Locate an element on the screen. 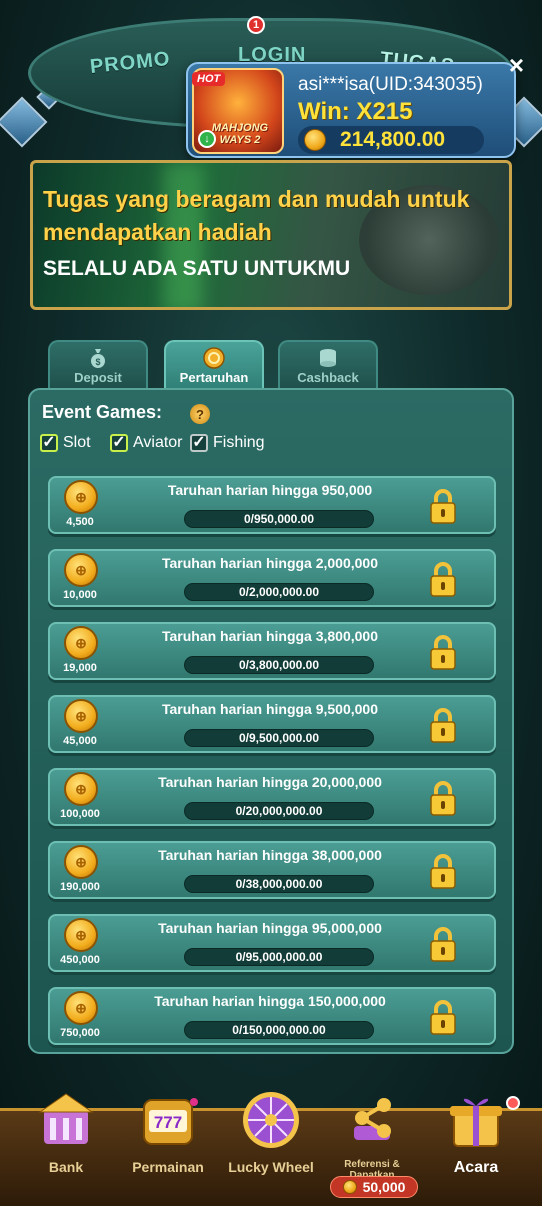  download-icon: ↓ is located at coordinates (207, 139).